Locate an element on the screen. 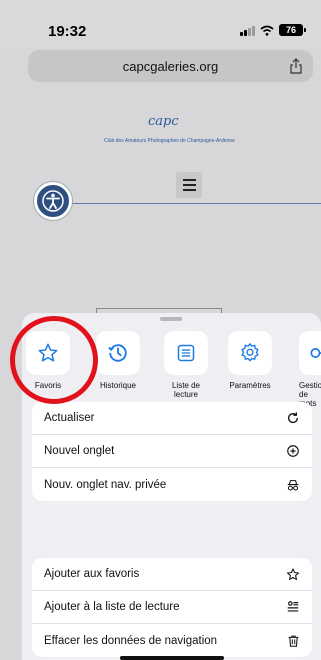 This screenshot has width=321, height=660. menu-item-nouv-onglet-prive: Nouv. onglet nav. privée is located at coordinates (172, 484).